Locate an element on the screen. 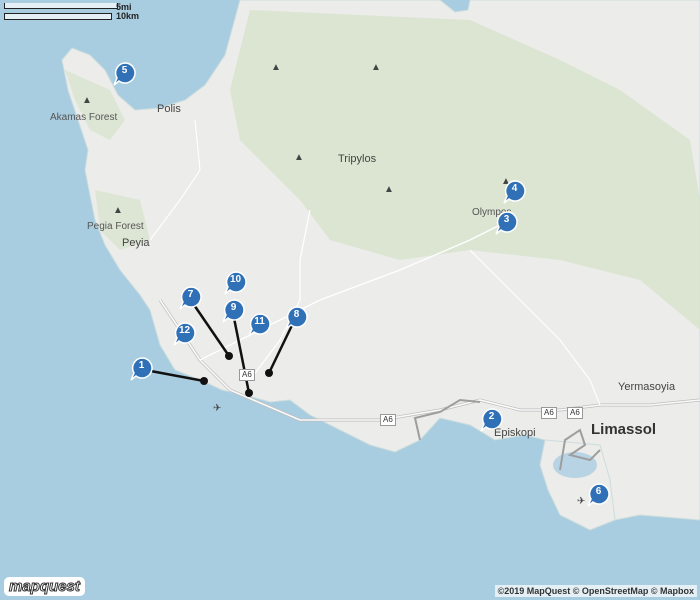  place-label-limassol: Limassol is located at coordinates (624, 429).